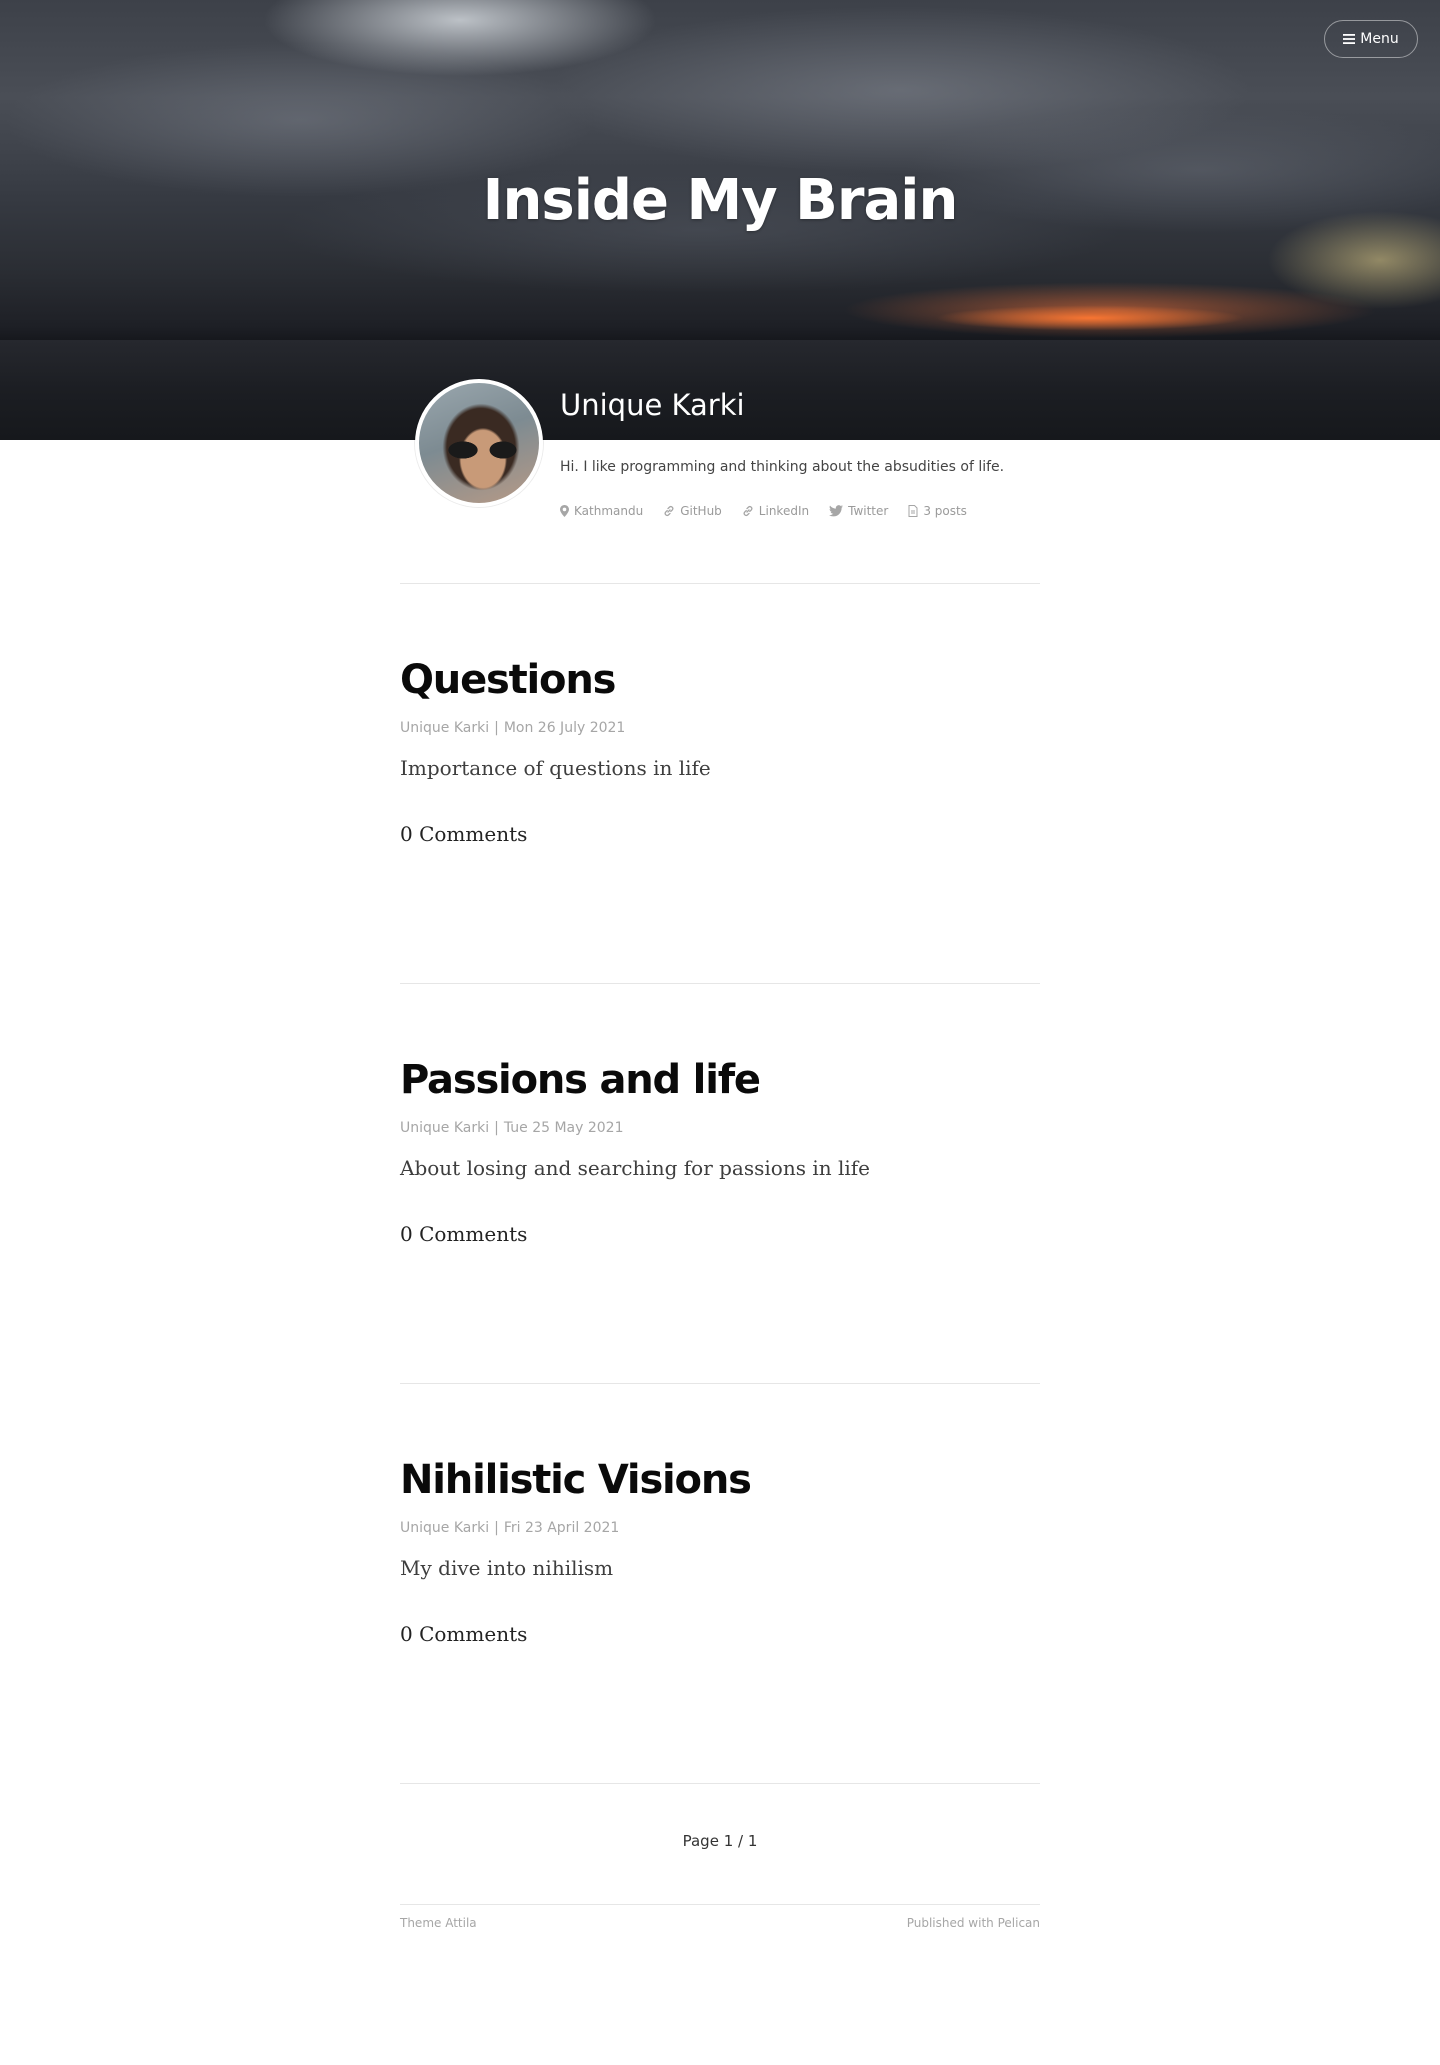  I want to click on author-location: Kathmandu, so click(601, 511).